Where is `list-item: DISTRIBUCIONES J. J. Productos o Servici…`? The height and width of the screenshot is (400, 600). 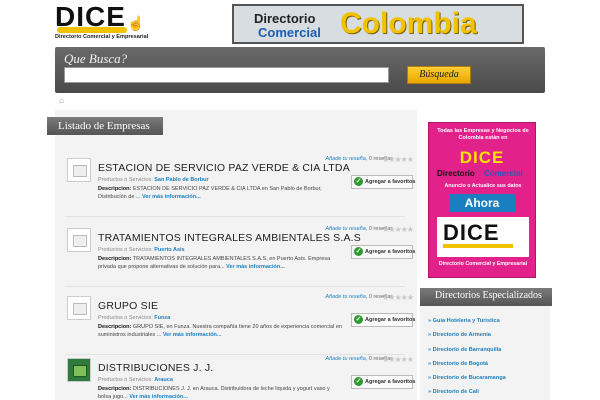 list-item: DISTRIBUCIONES J. J. Productos o Servici… is located at coordinates (240, 377).